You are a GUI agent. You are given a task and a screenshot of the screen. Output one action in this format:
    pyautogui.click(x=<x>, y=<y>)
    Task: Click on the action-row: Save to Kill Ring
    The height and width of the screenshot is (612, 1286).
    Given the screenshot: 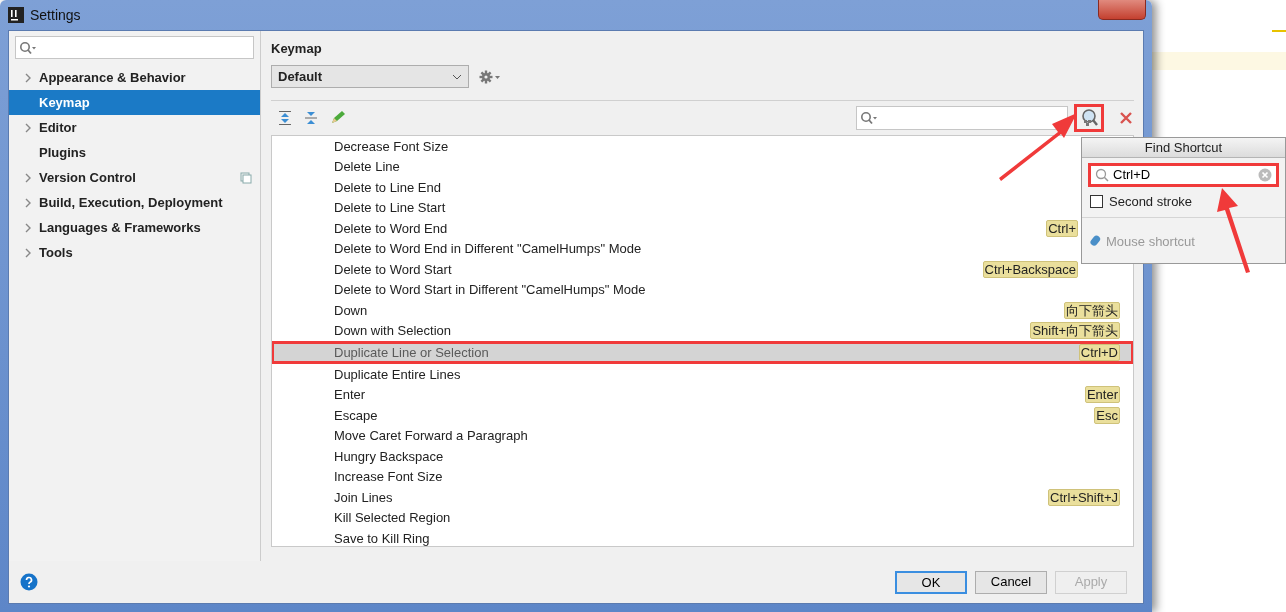 What is the action you would take?
    pyautogui.click(x=702, y=537)
    